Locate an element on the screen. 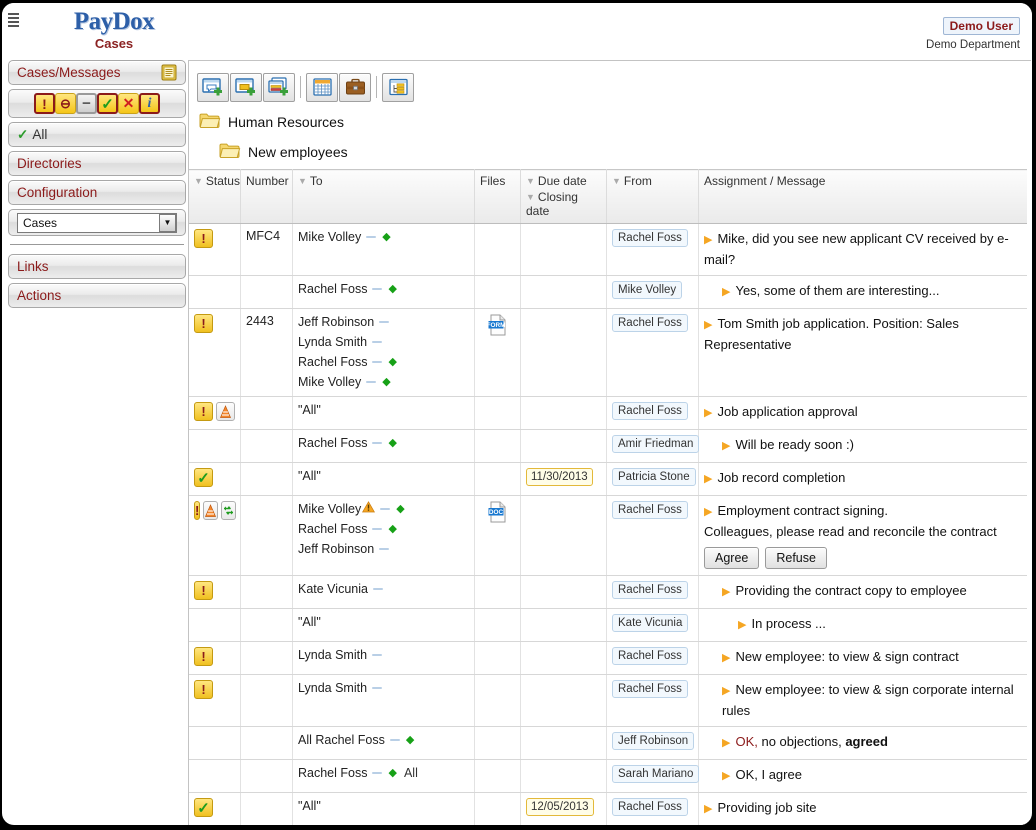  hamburger-icon is located at coordinates (13, 20).